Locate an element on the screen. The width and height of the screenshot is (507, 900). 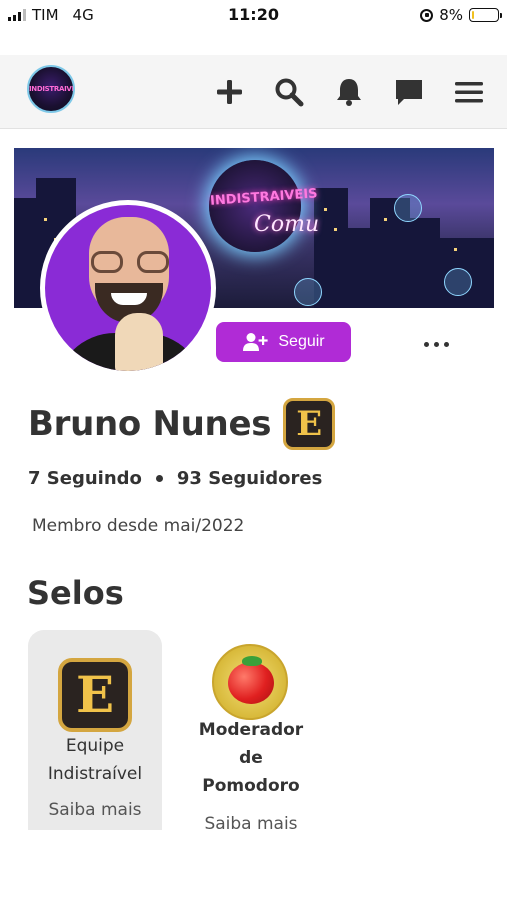
badge-card: Moderador de Pomodoro Saiba mais is located at coordinates (251, 732).